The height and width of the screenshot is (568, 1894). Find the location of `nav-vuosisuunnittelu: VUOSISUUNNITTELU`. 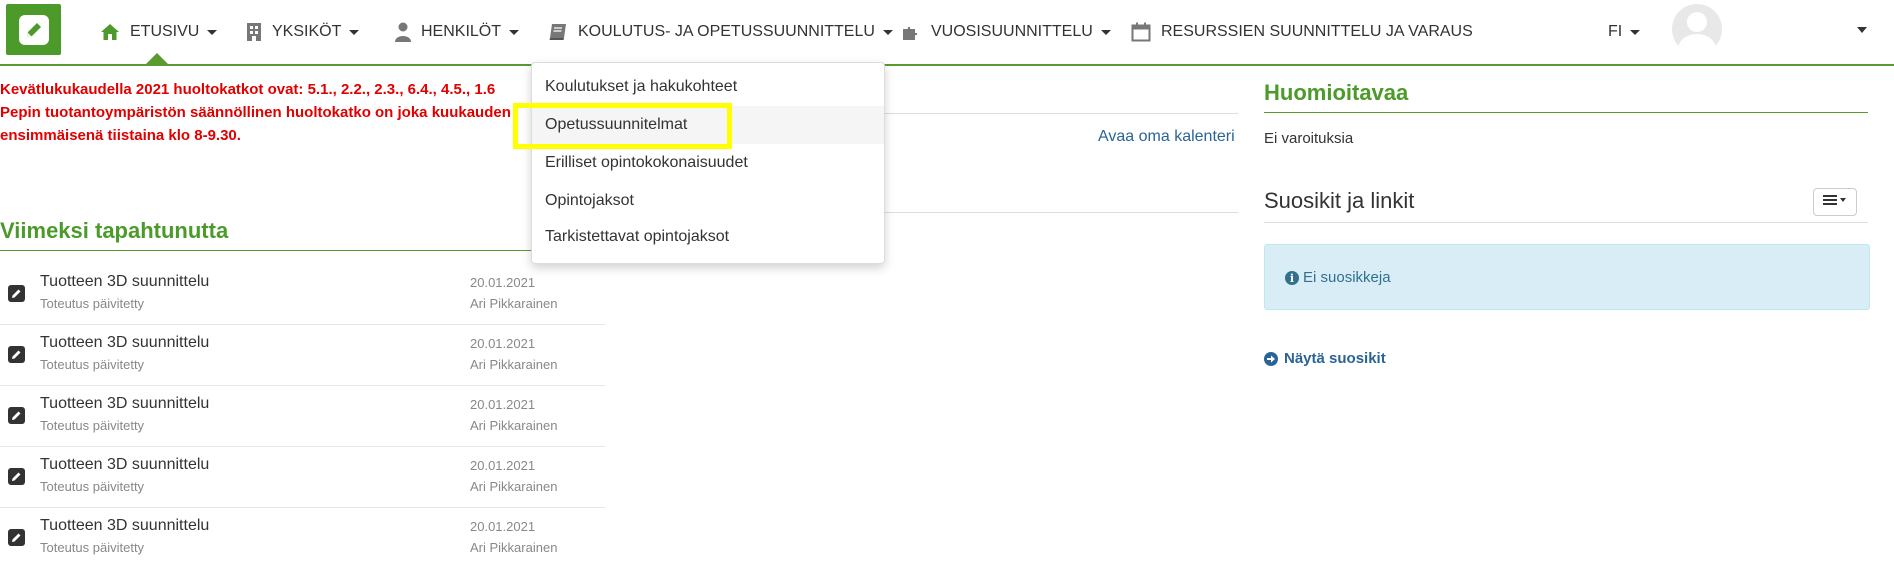

nav-vuosisuunnittelu: VUOSISUUNNITTELU is located at coordinates (1006, 32).